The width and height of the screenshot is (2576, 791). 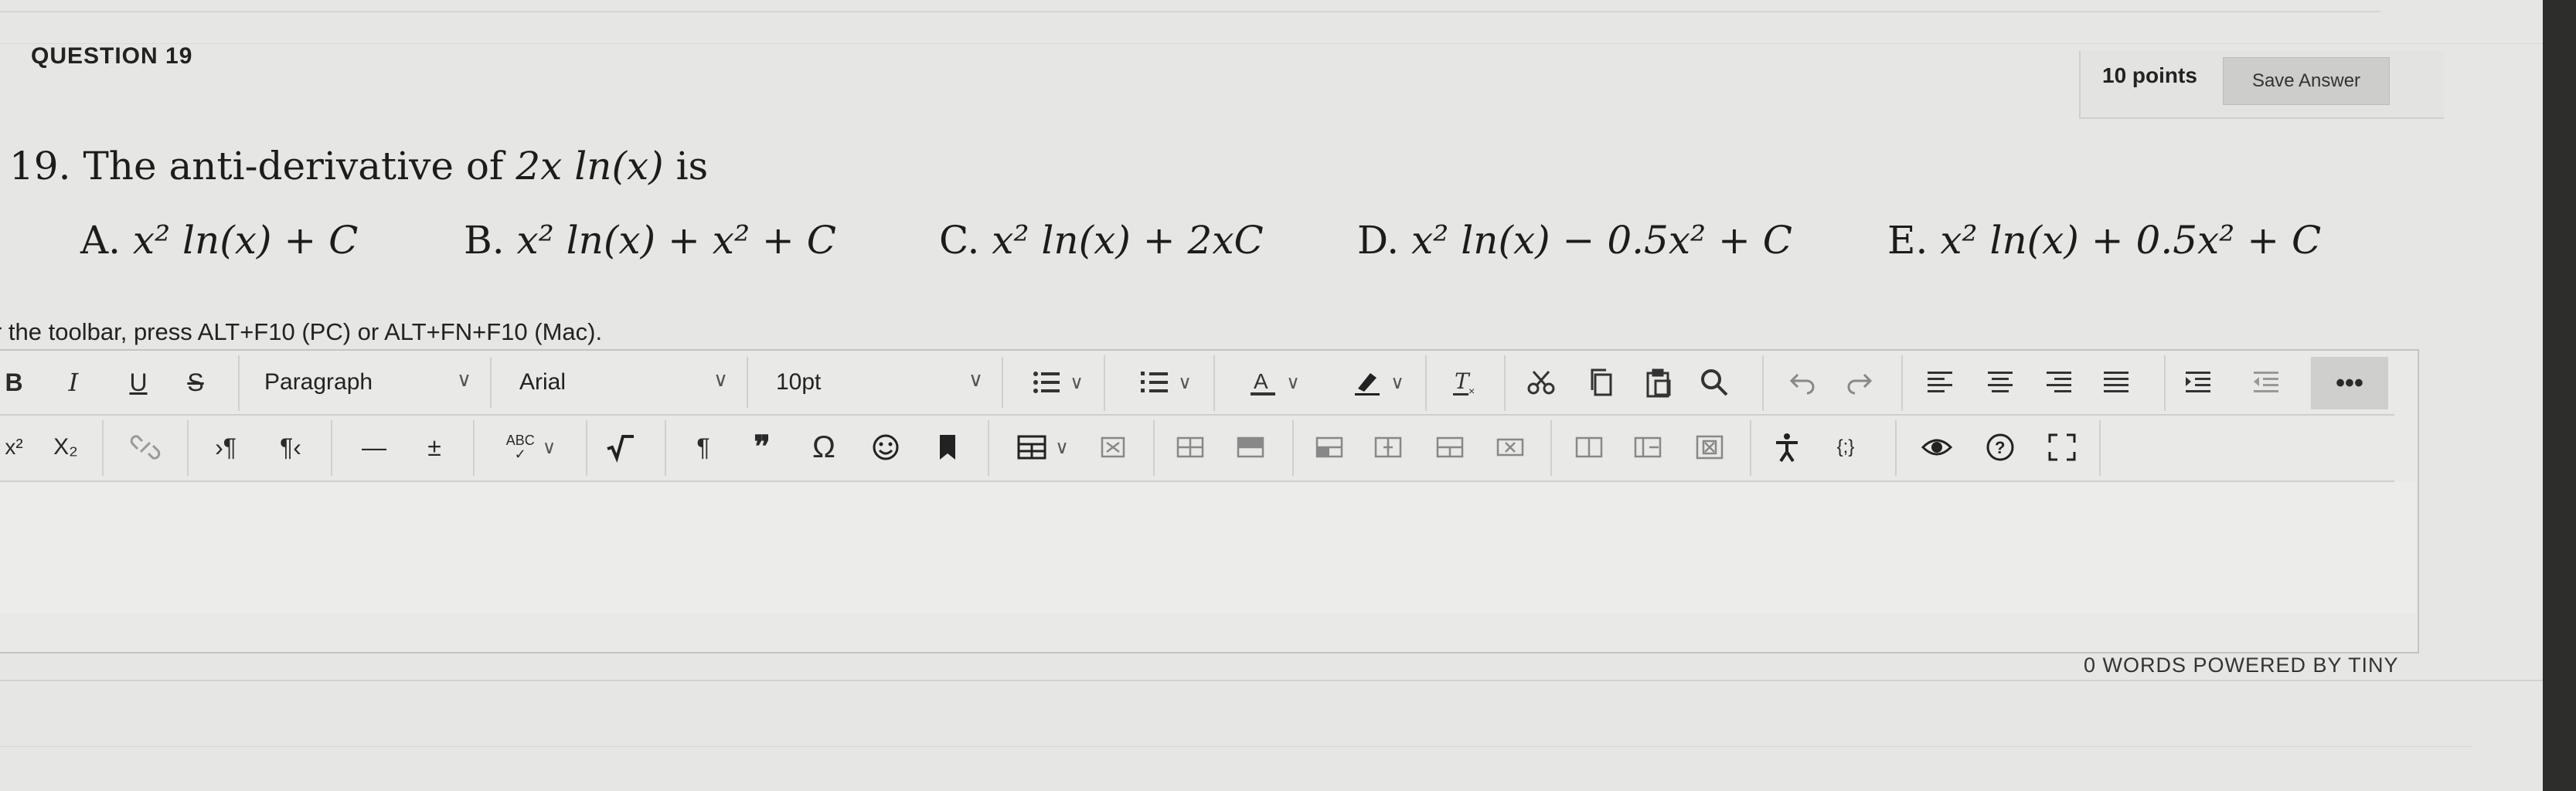 What do you see at coordinates (2349, 383) in the screenshot?
I see `more-options-button: •••` at bounding box center [2349, 383].